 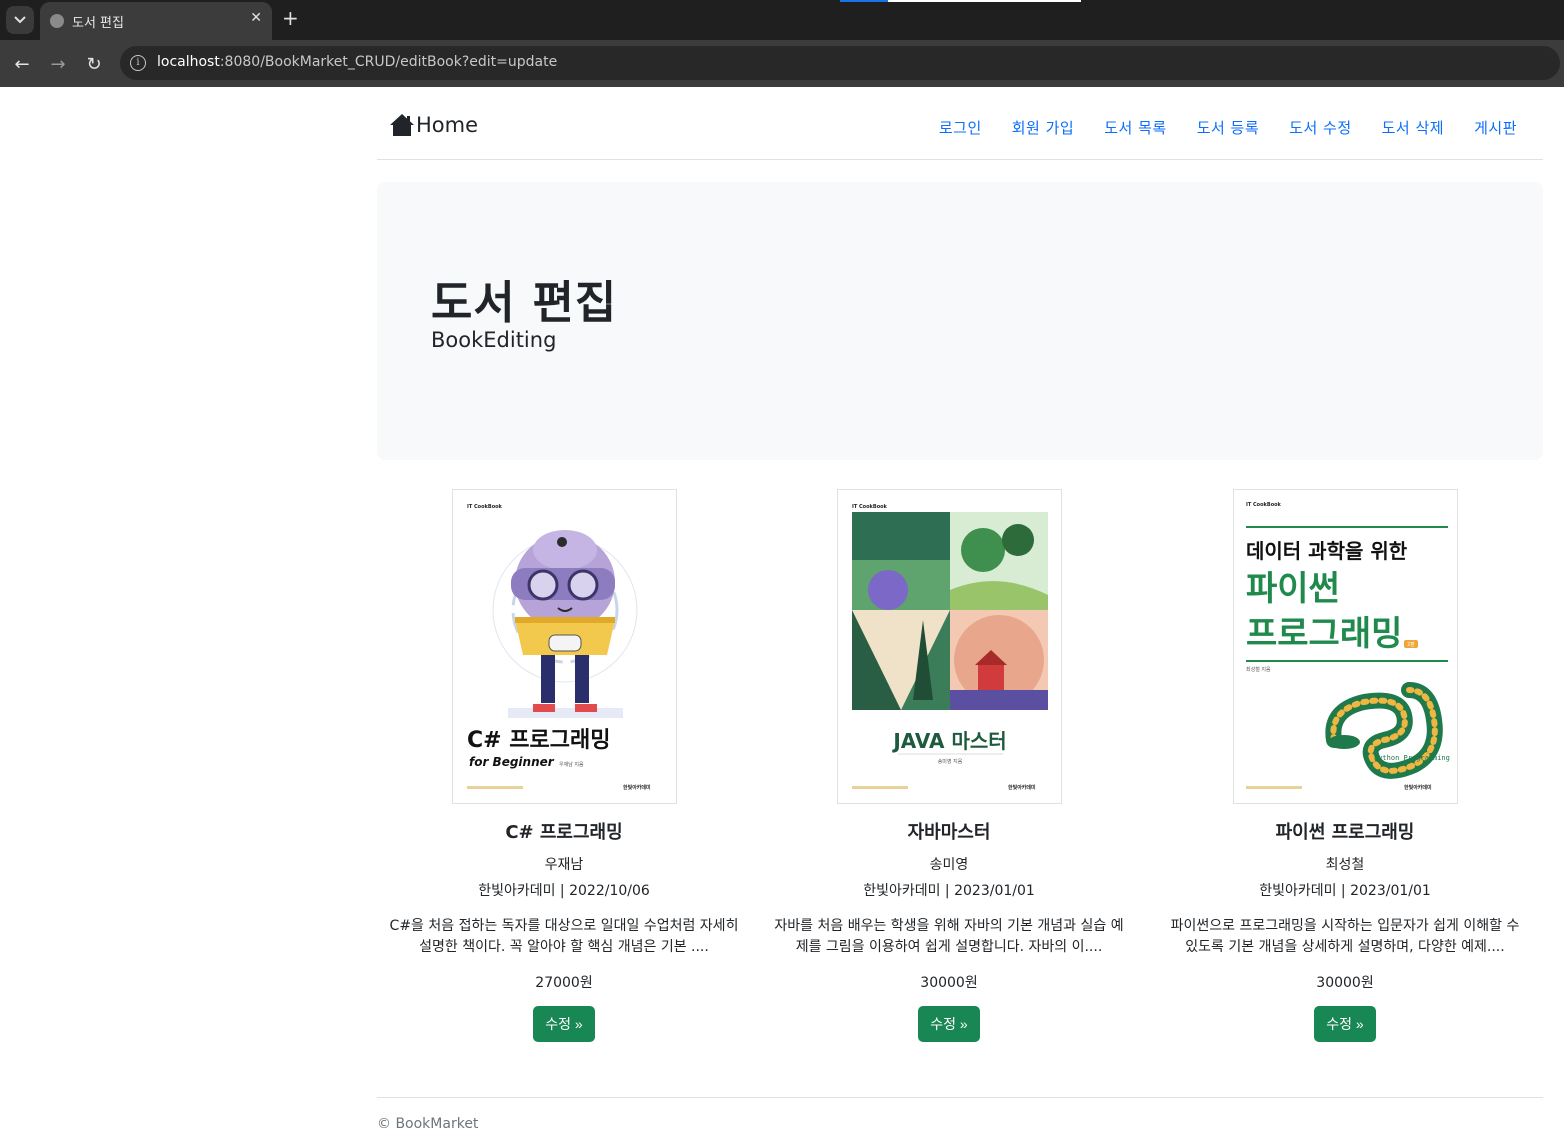 I want to click on java-cover-art: IT CookBook JAVA 마스터 송미영 지음 한빛아카데미, so click(x=949, y=646).